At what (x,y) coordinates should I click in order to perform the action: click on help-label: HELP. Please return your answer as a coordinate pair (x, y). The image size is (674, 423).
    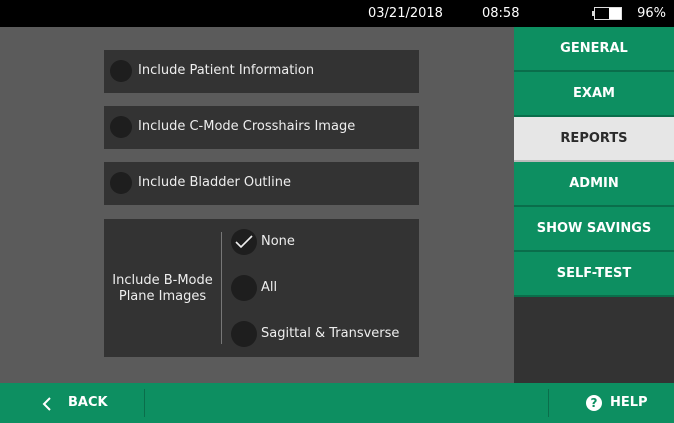
    Looking at the image, I should click on (629, 402).